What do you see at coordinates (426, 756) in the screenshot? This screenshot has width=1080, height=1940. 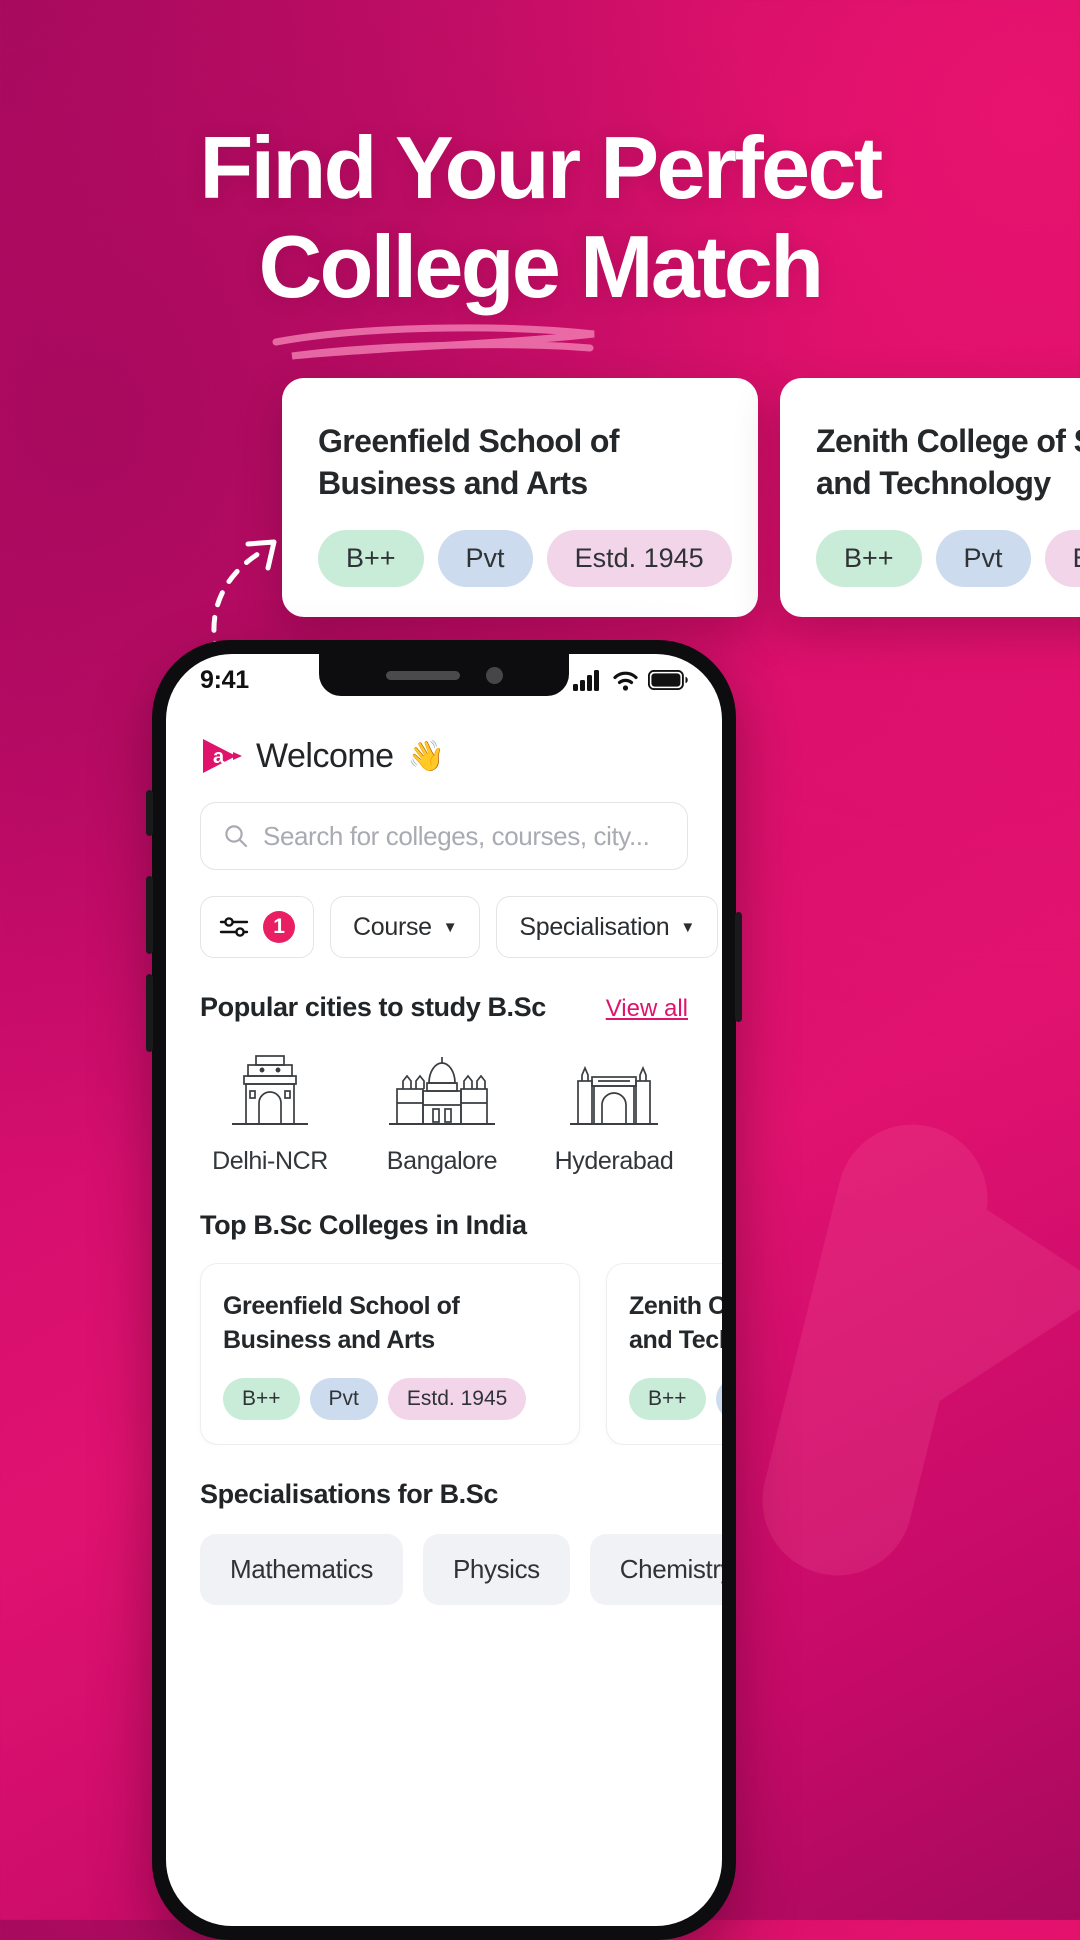 I see `waving-hand-icon: 👋` at bounding box center [426, 756].